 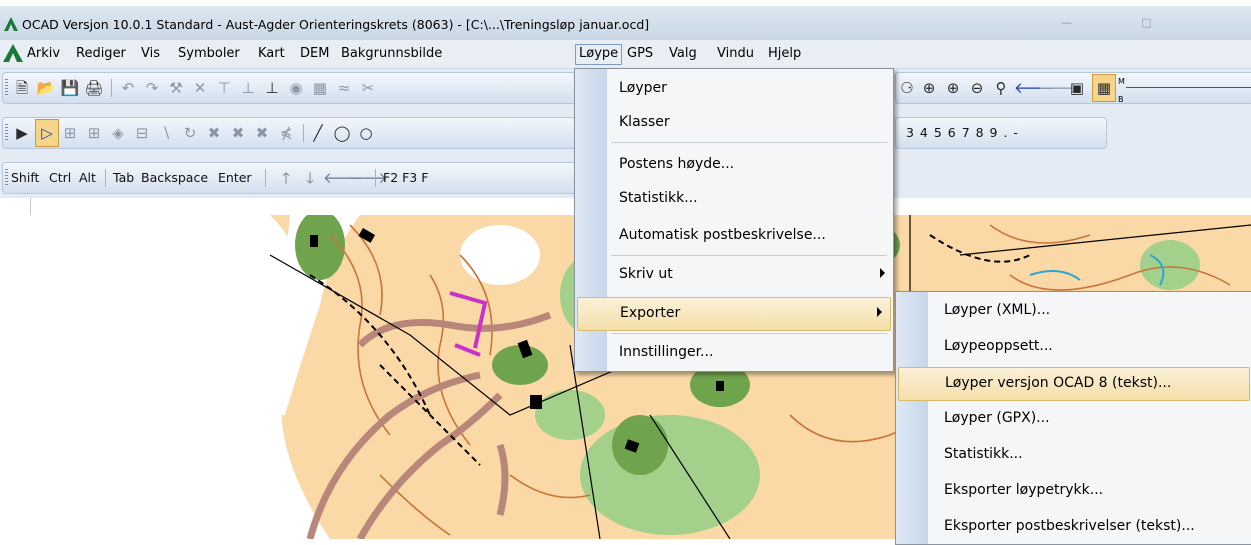 What do you see at coordinates (22, 88) in the screenshot?
I see `new-file-icon: 🗎` at bounding box center [22, 88].